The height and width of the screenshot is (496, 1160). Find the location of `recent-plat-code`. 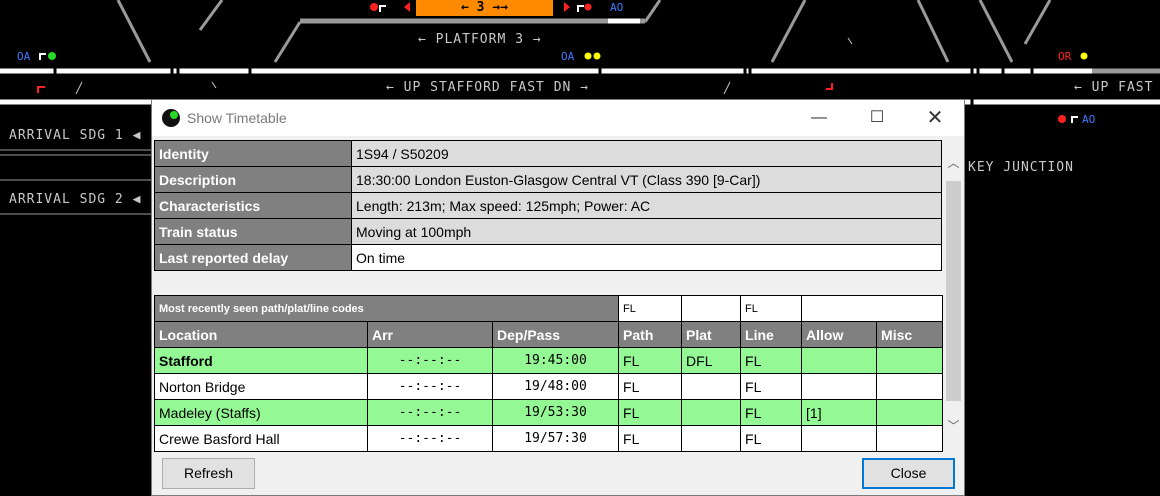

recent-plat-code is located at coordinates (711, 308).